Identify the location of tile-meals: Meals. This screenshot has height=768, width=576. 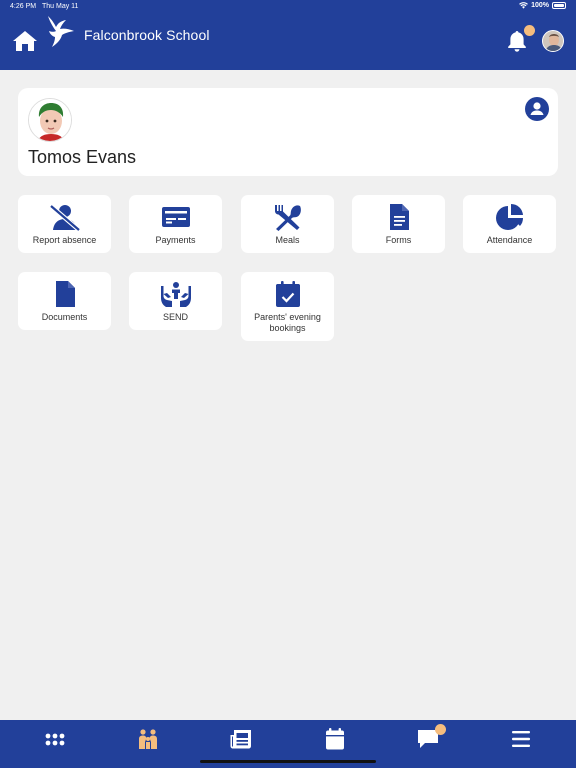
(287, 224).